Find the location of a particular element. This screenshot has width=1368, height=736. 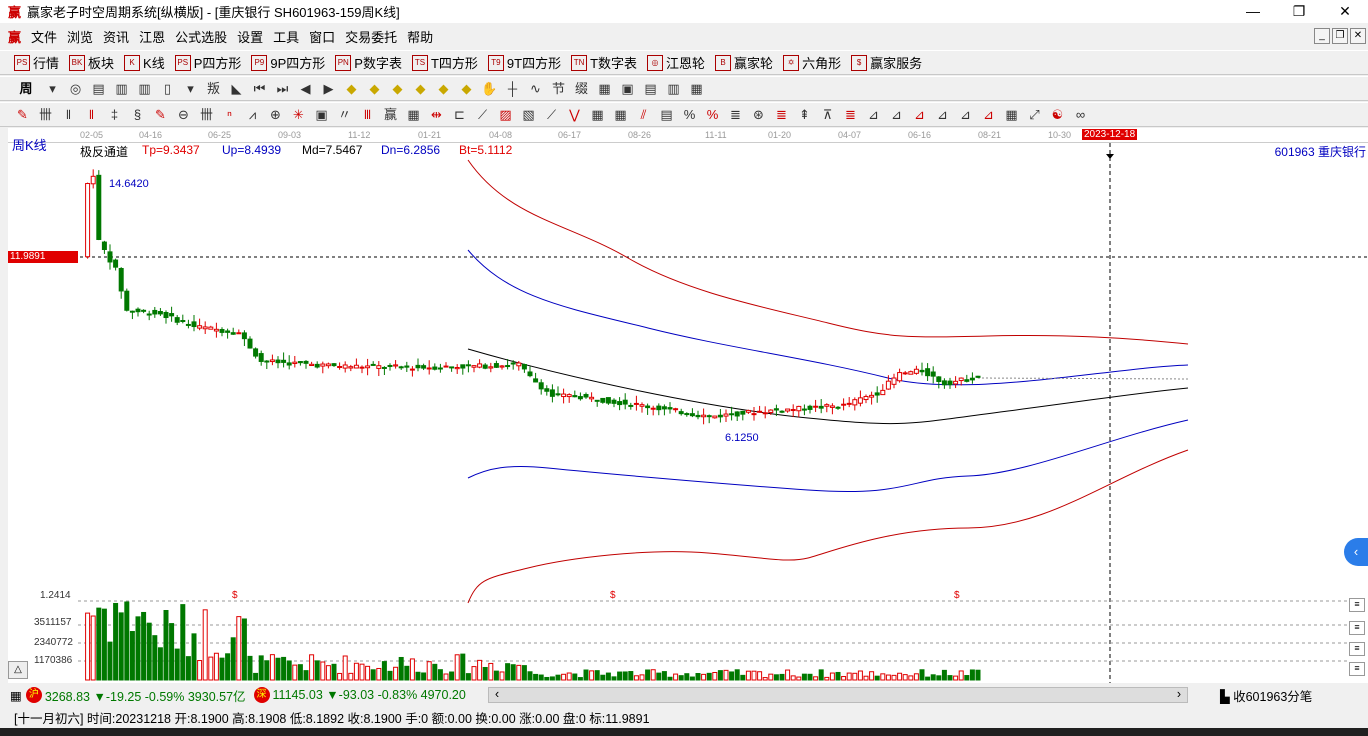

maximize-button: ❐ is located at coordinates (1299, 11).